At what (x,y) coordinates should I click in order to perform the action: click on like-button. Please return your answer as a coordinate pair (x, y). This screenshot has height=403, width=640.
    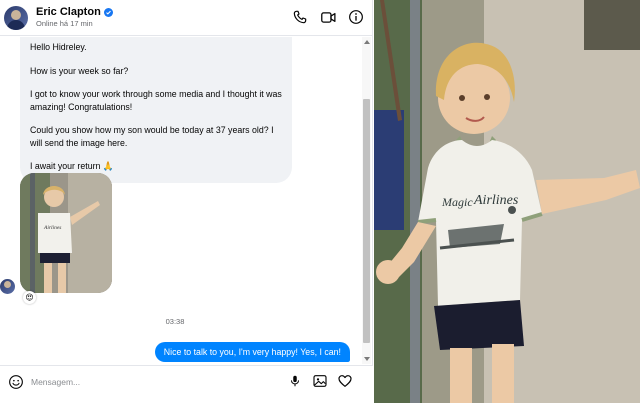
    Looking at the image, I should click on (345, 381).